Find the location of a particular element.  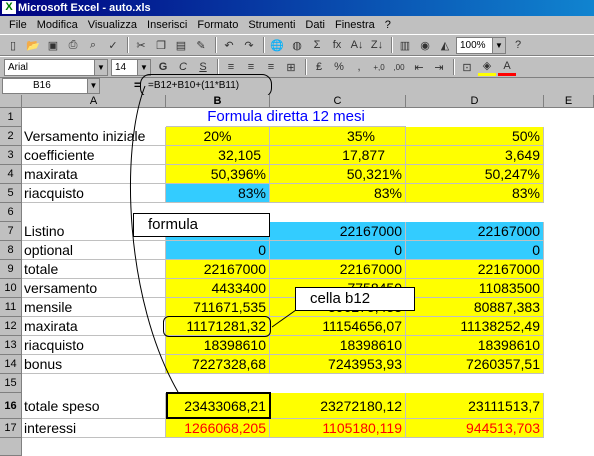

decrease-decimal-button: ,00 is located at coordinates (399, 67).